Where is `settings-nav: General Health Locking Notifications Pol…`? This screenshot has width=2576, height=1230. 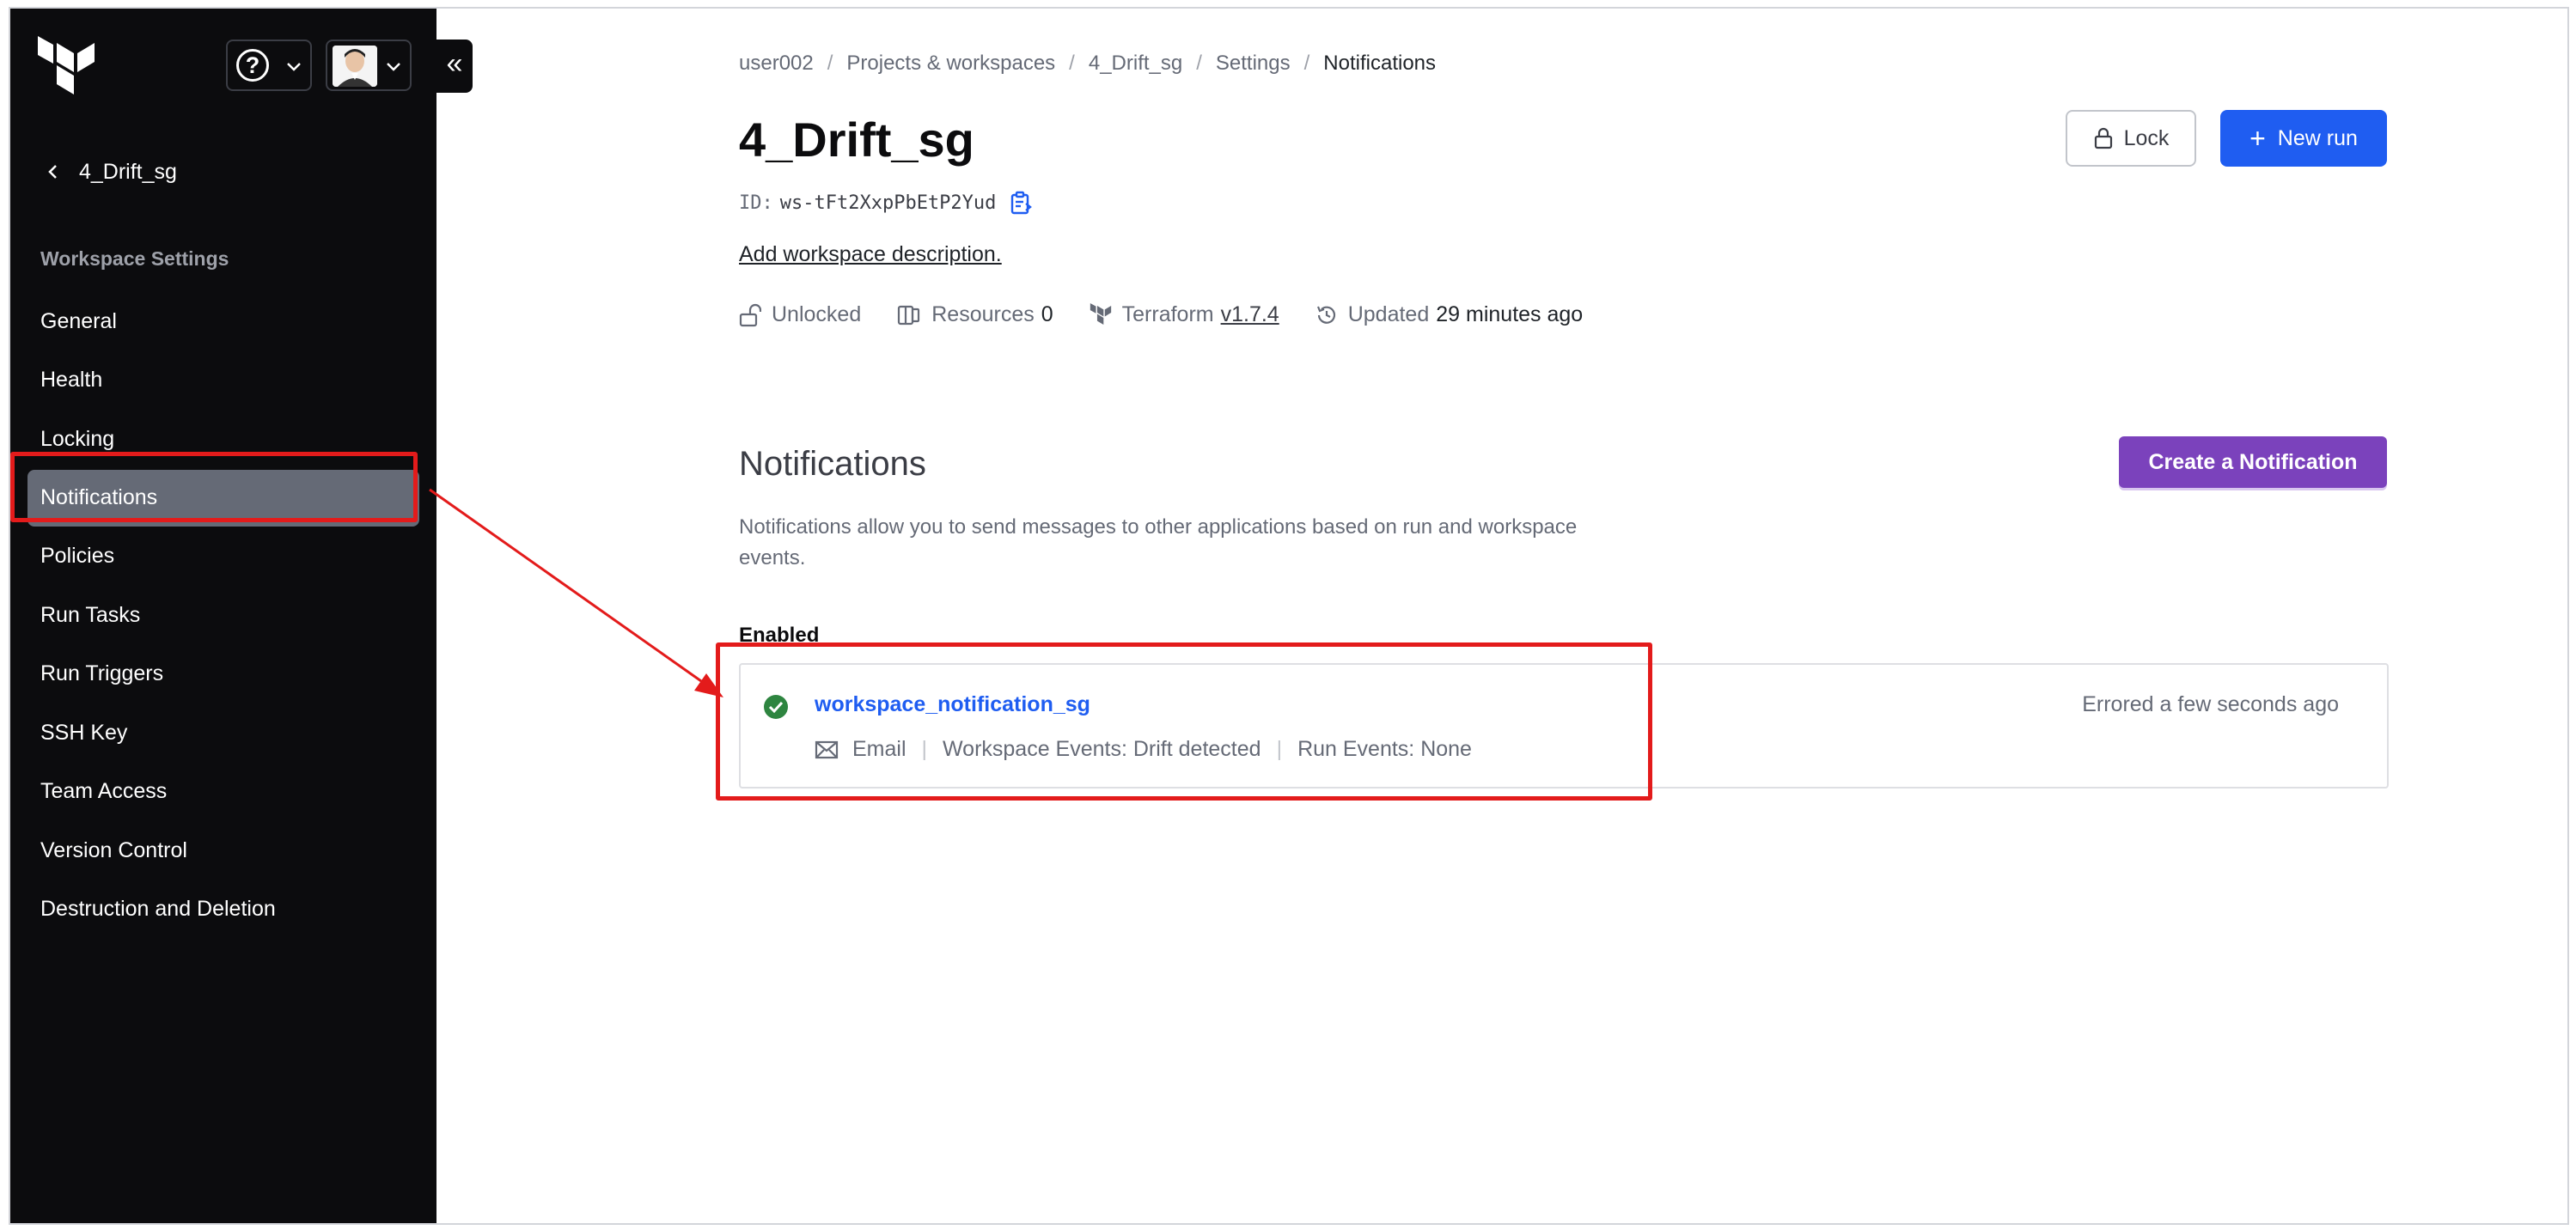 settings-nav: General Health Locking Notifications Pol… is located at coordinates (223, 615).